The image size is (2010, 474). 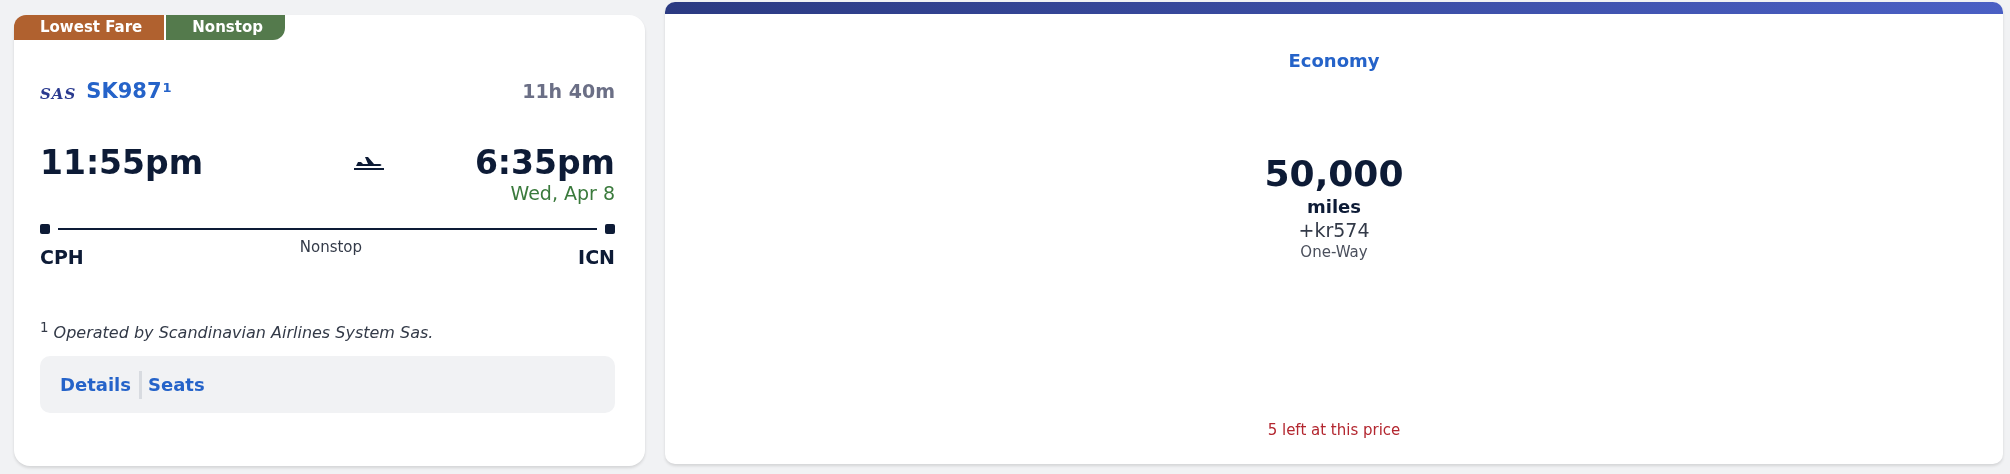 I want to click on flight-link: Seats, so click(x=176, y=385).